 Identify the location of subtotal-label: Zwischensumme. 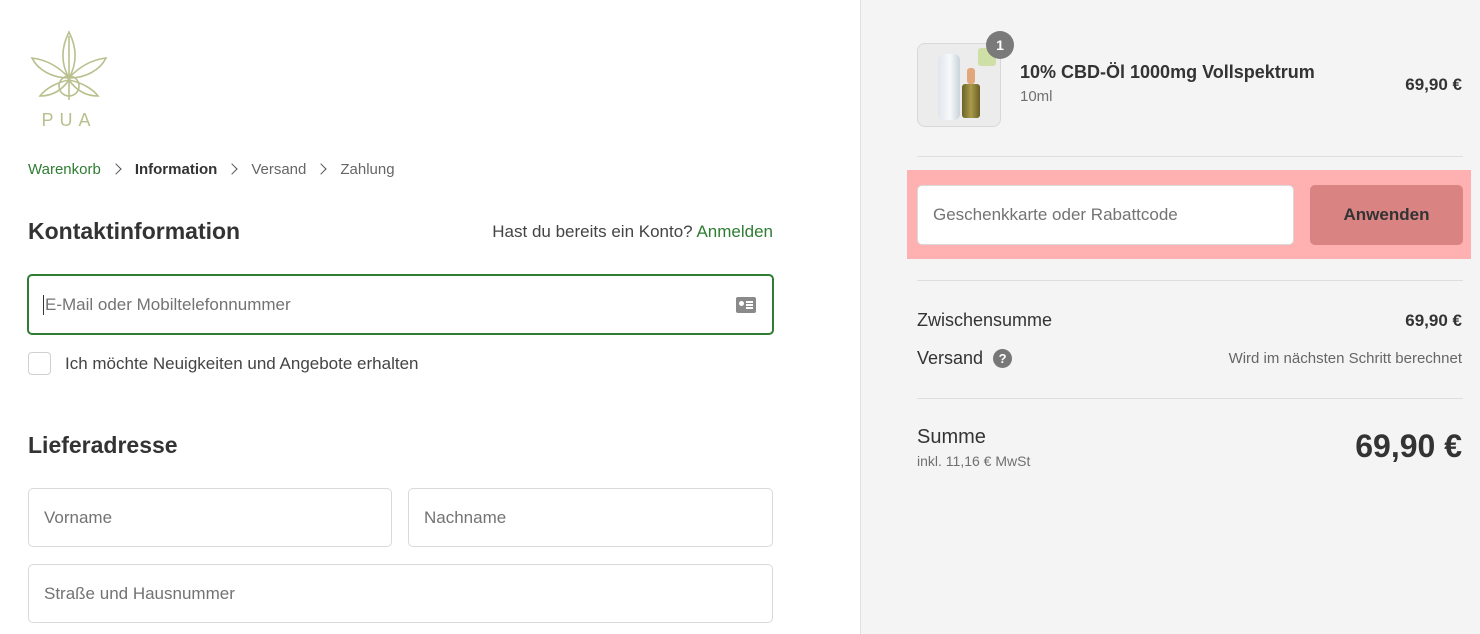
(985, 320).